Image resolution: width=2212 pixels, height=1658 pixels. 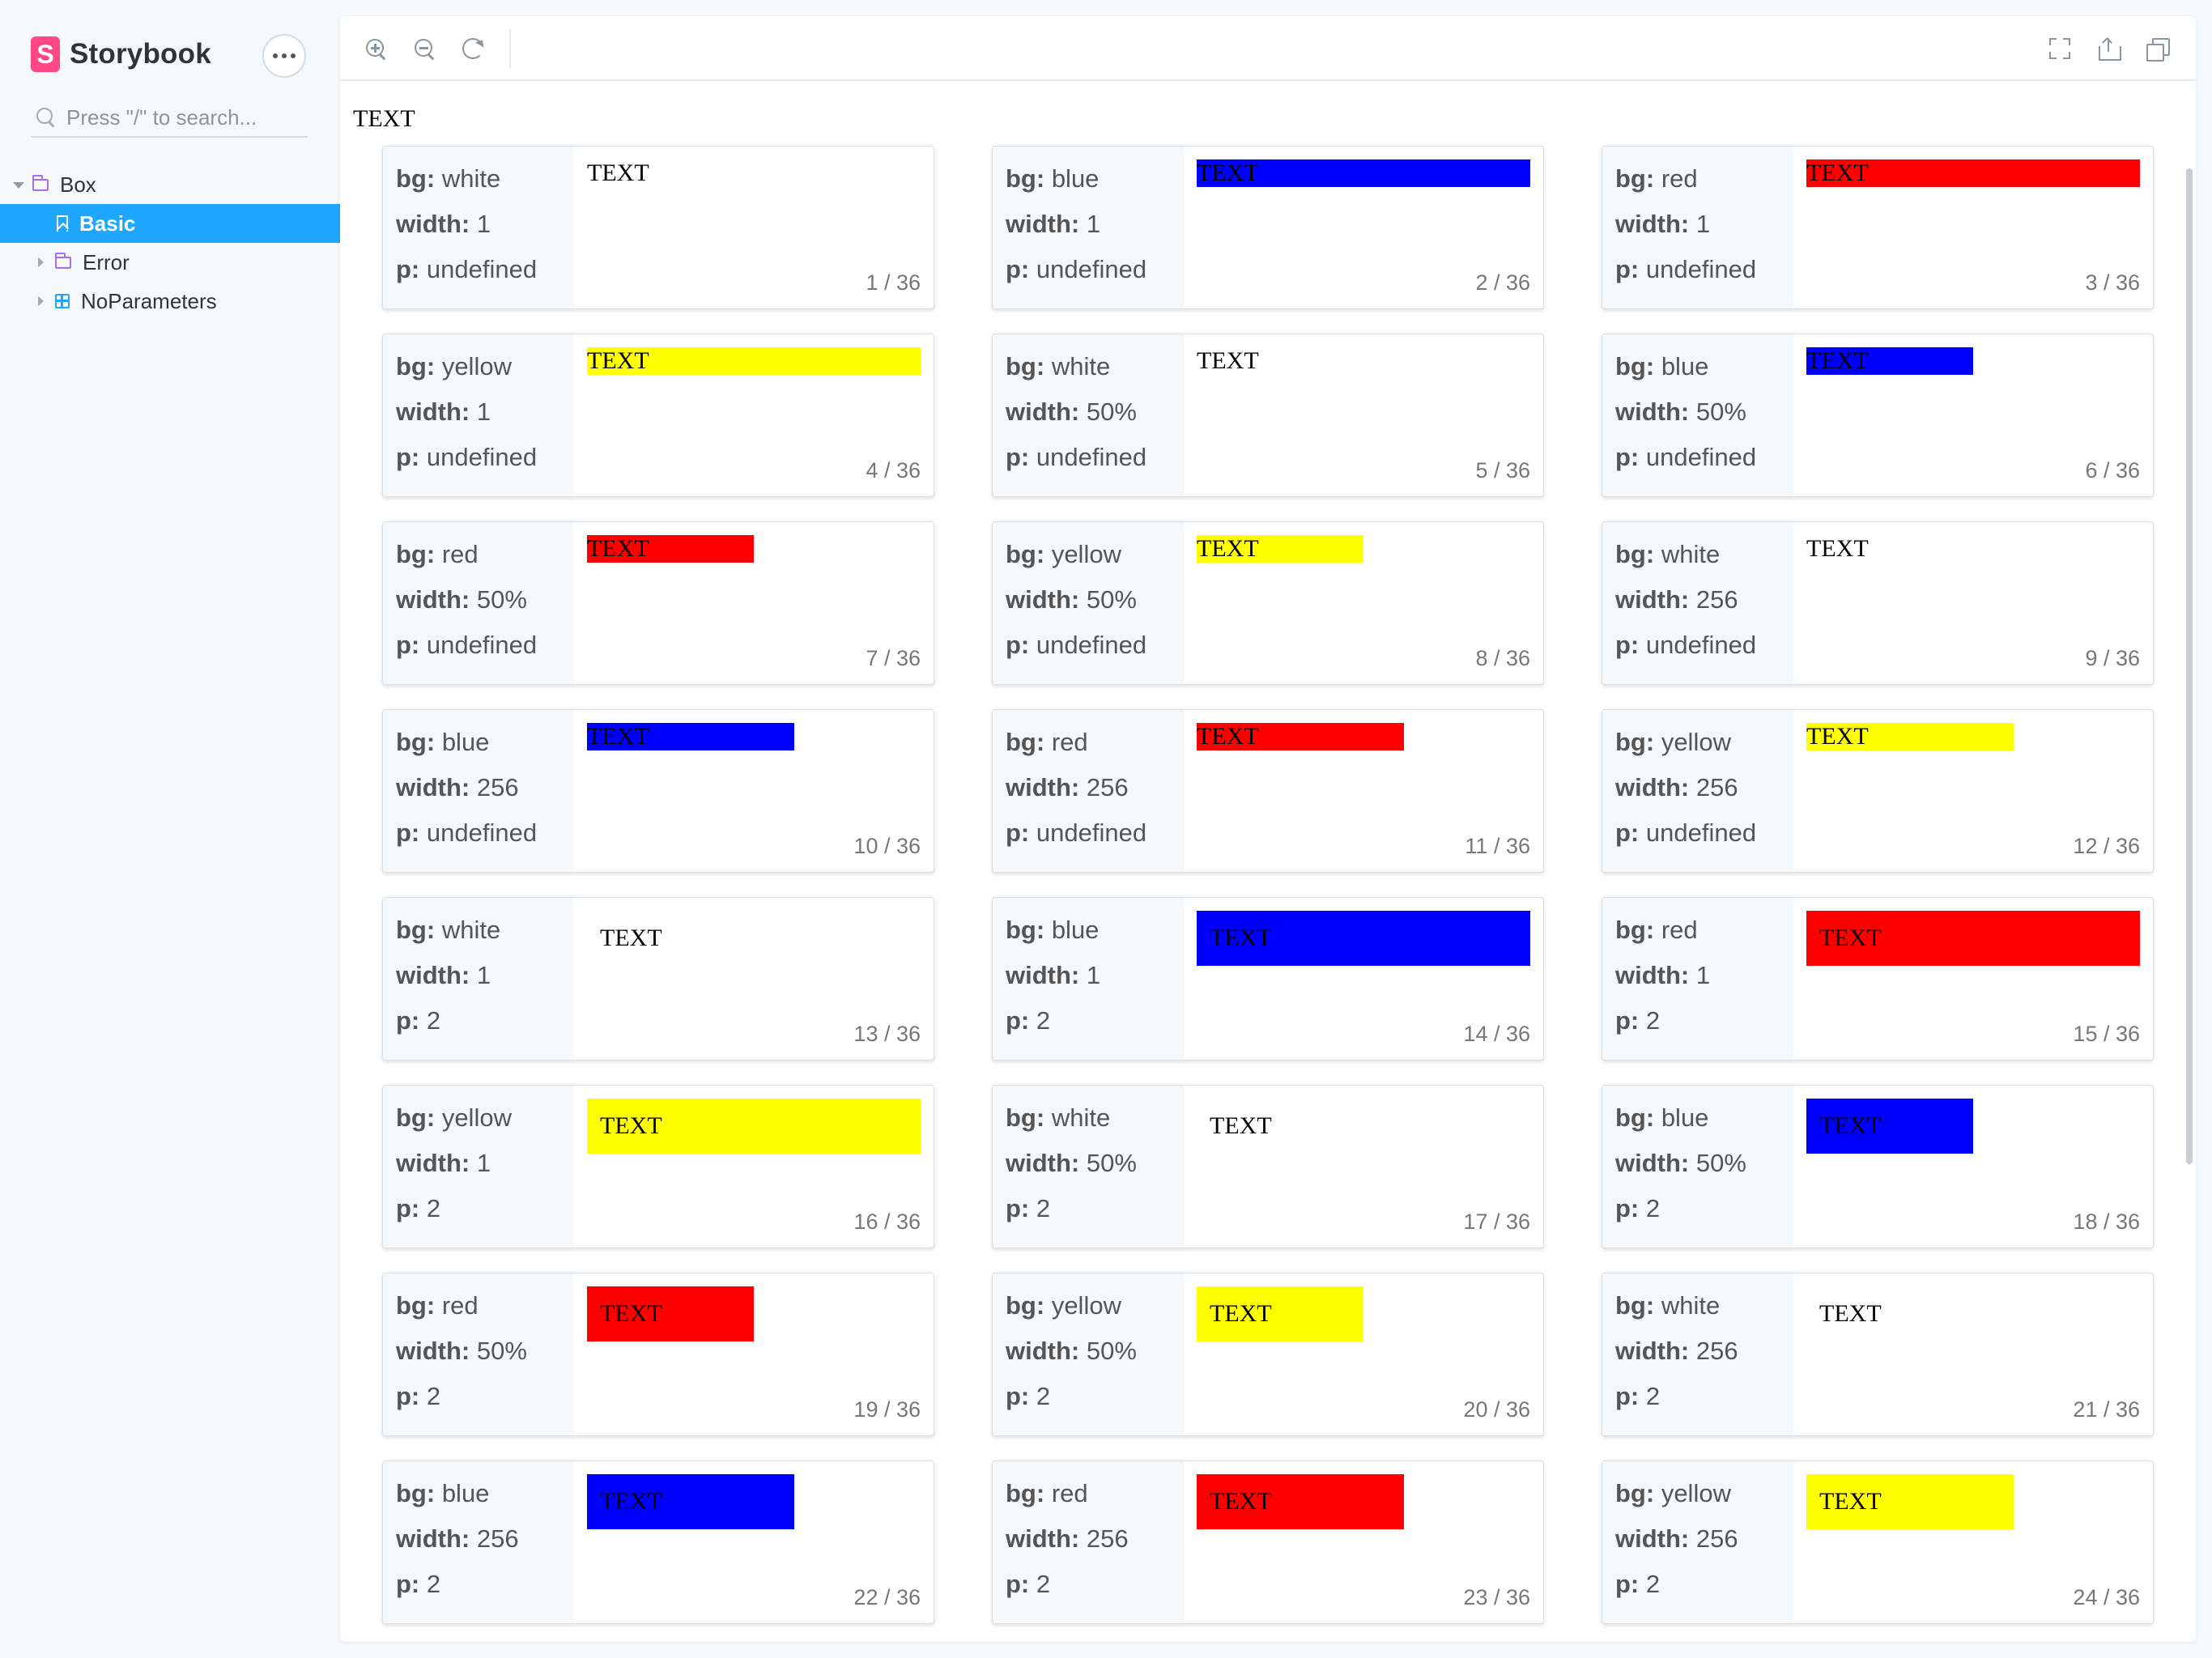 What do you see at coordinates (1268, 48) in the screenshot?
I see `preview-toolbar` at bounding box center [1268, 48].